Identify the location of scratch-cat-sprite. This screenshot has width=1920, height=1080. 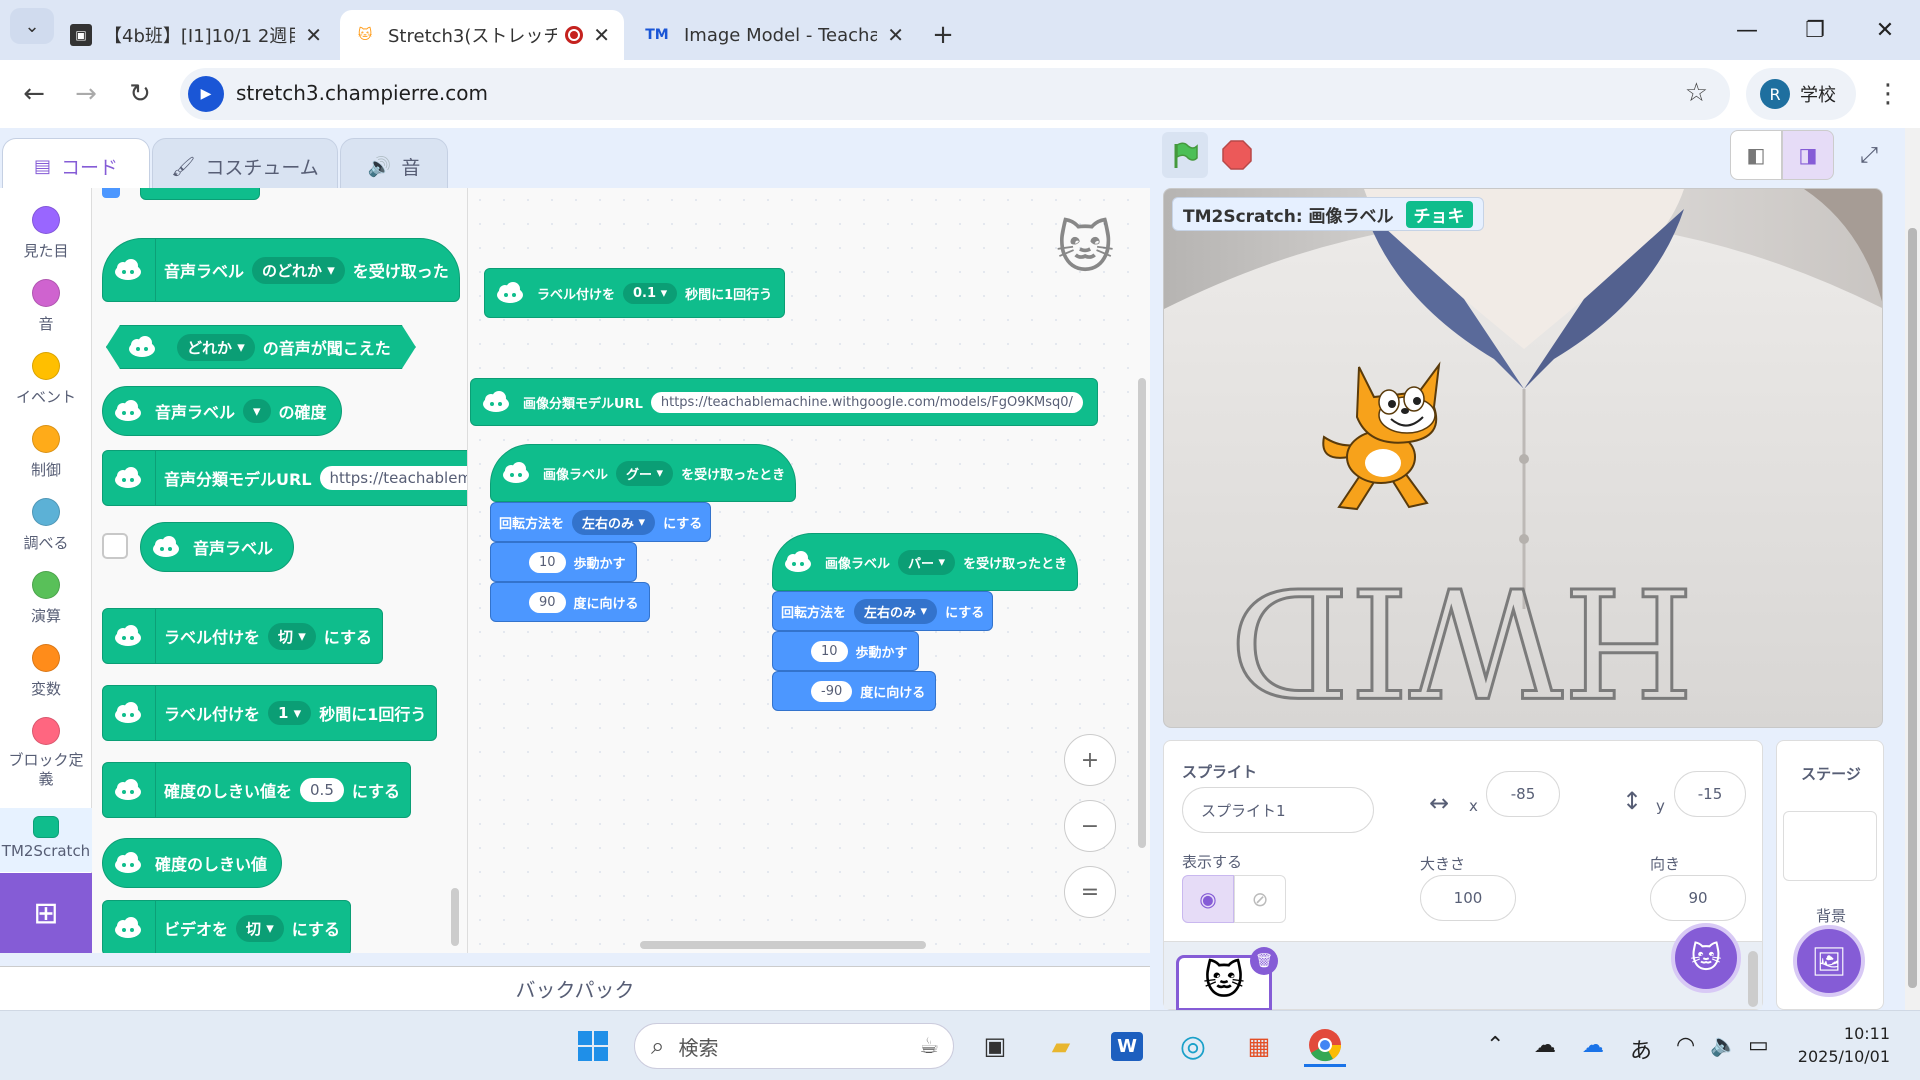
(1394, 437).